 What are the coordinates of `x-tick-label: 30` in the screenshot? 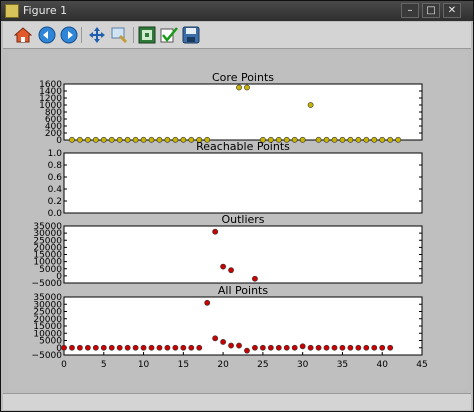 It's located at (303, 365).